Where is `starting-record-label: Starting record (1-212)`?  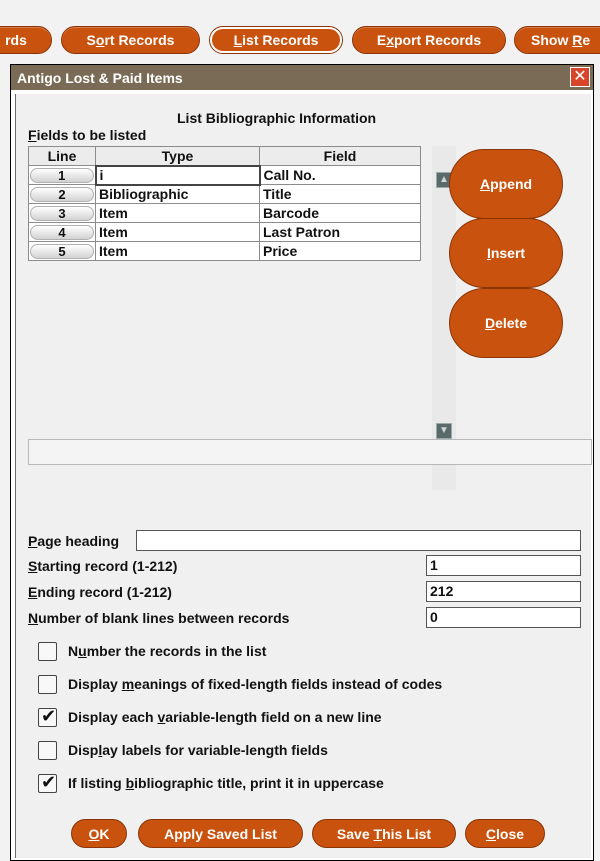
starting-record-label: Starting record (1-212) is located at coordinates (103, 566).